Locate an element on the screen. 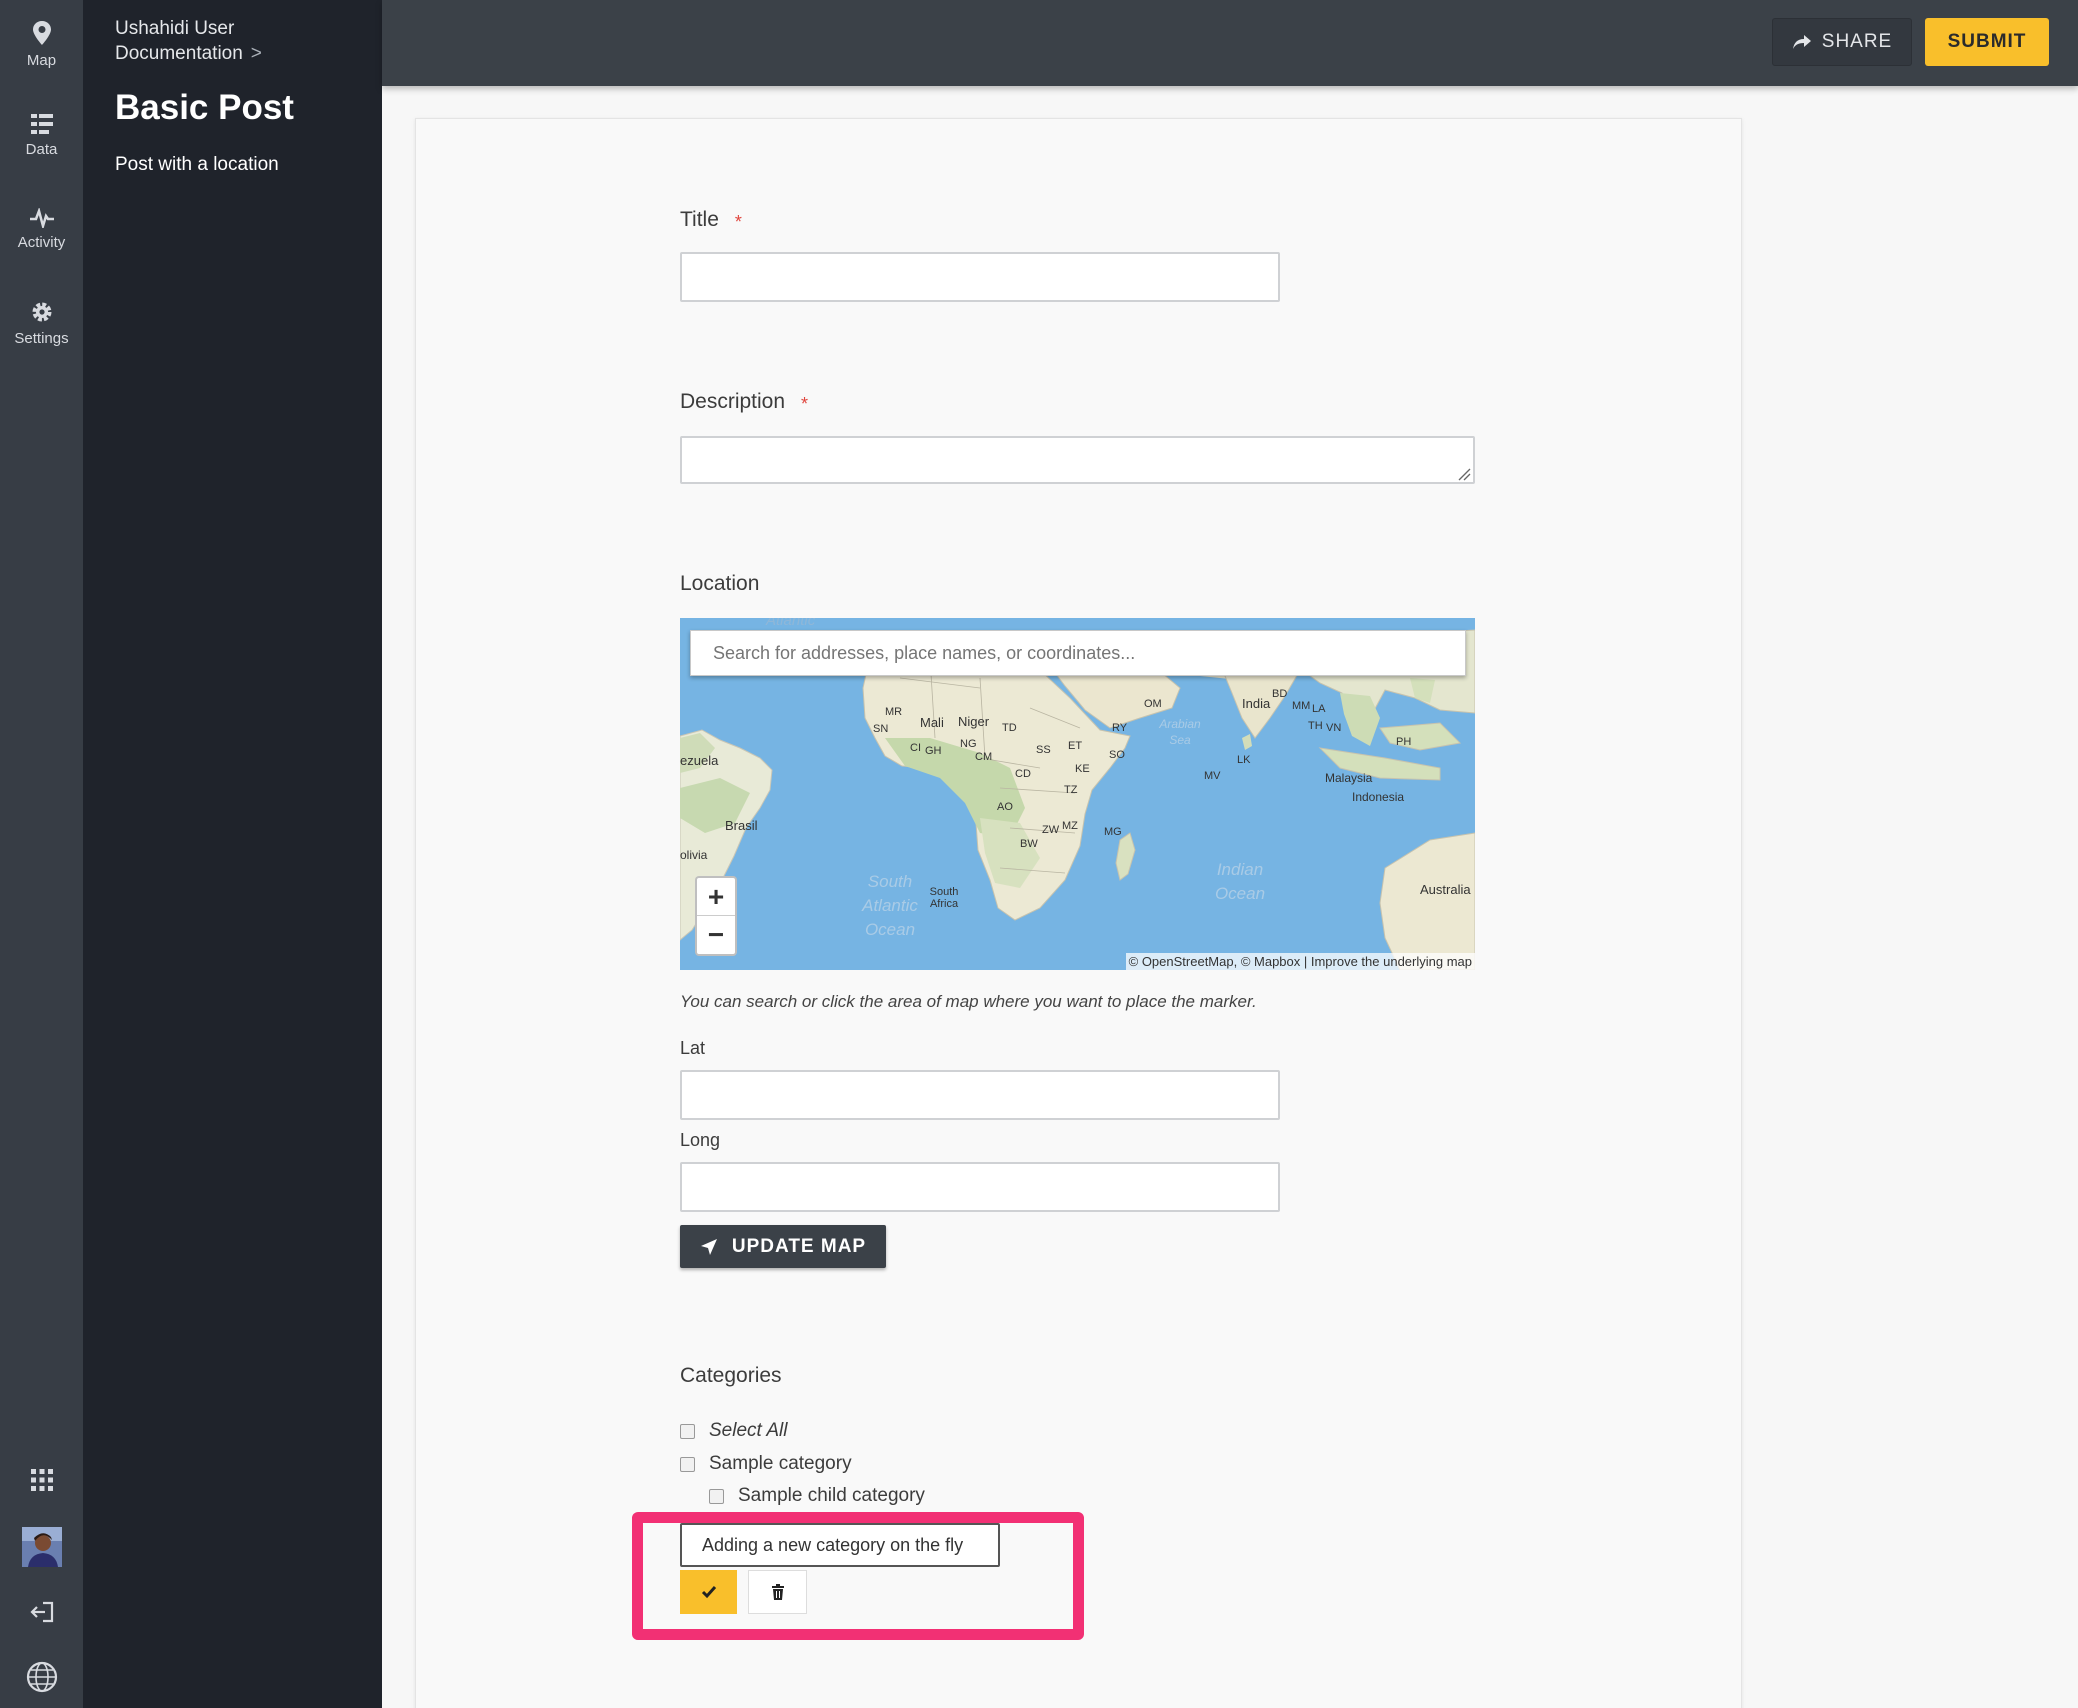 The width and height of the screenshot is (2078, 1708). map-label-bolivia: olivia is located at coordinates (694, 855).